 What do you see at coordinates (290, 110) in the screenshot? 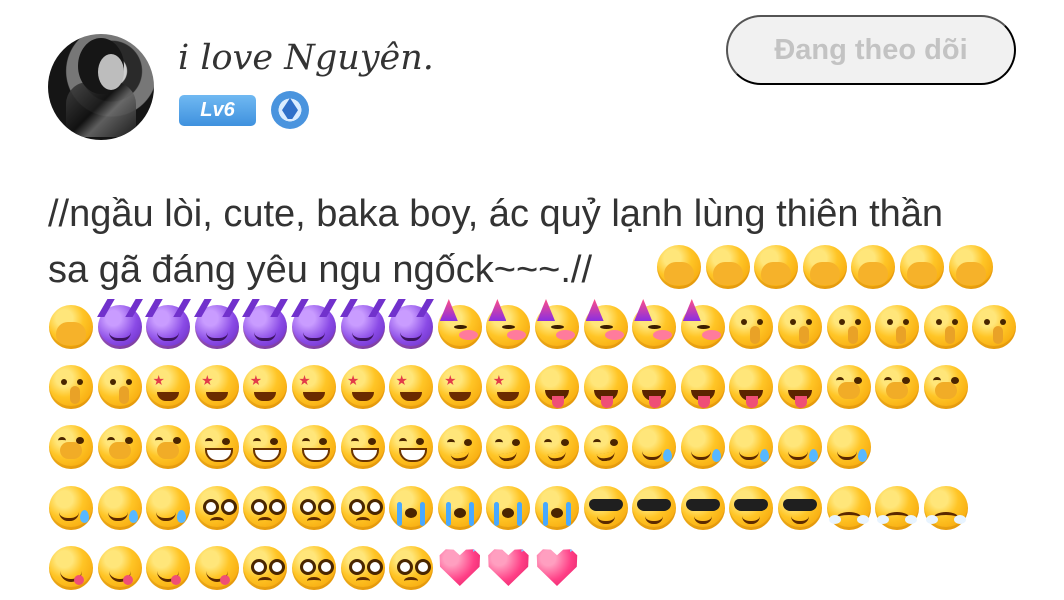
I see `verified-pen-icon` at bounding box center [290, 110].